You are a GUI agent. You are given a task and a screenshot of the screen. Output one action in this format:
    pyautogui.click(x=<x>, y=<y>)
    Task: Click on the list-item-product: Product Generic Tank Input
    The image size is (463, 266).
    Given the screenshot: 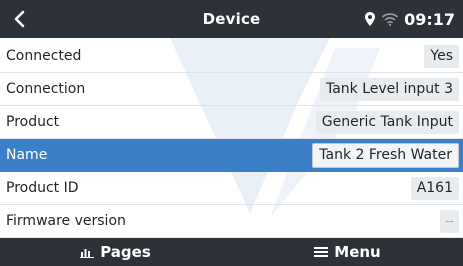 What is the action you would take?
    pyautogui.click(x=231, y=122)
    